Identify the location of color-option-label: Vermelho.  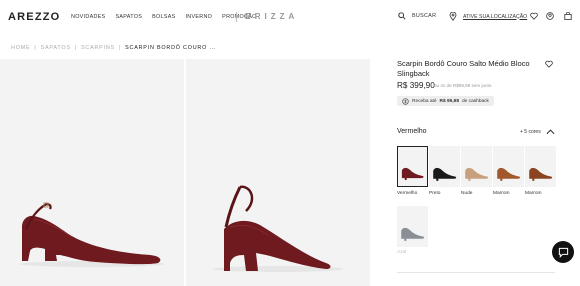
(407, 193).